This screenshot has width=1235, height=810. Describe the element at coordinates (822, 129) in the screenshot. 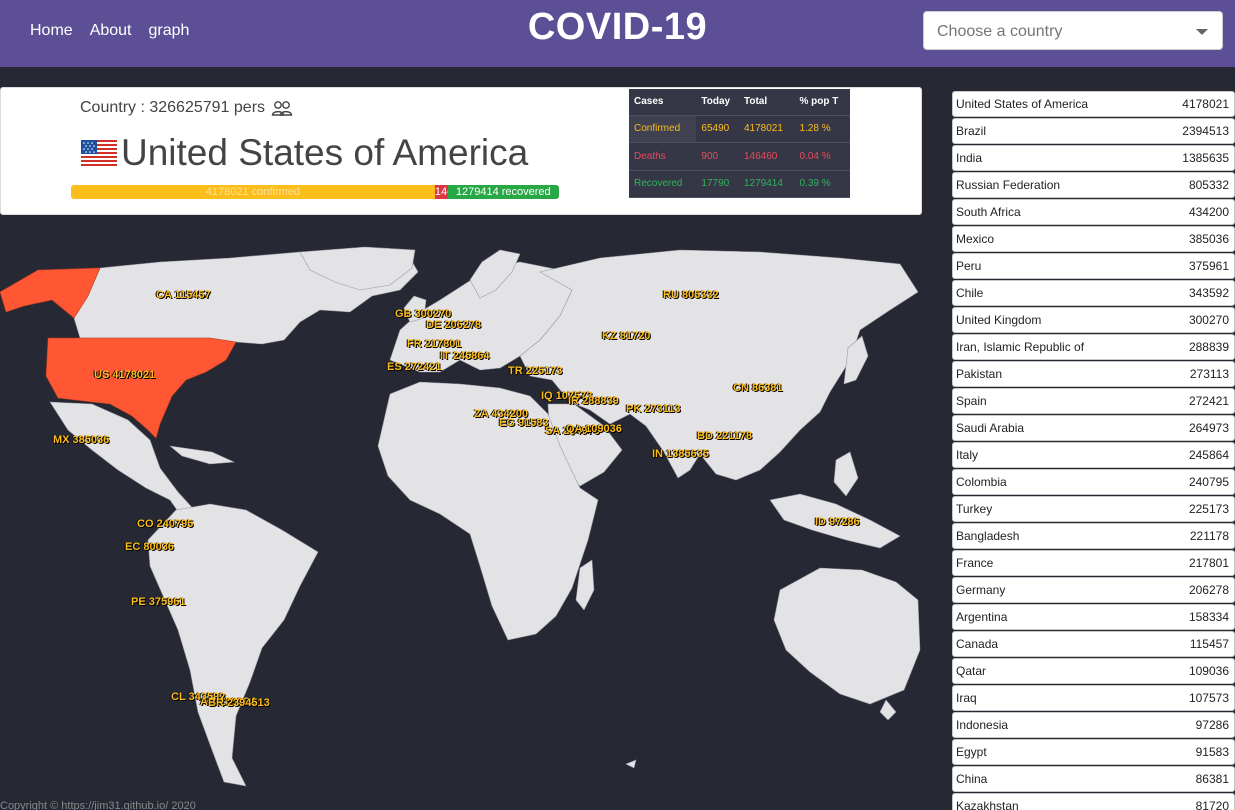

I see `table-cell: 1.28 %` at that location.